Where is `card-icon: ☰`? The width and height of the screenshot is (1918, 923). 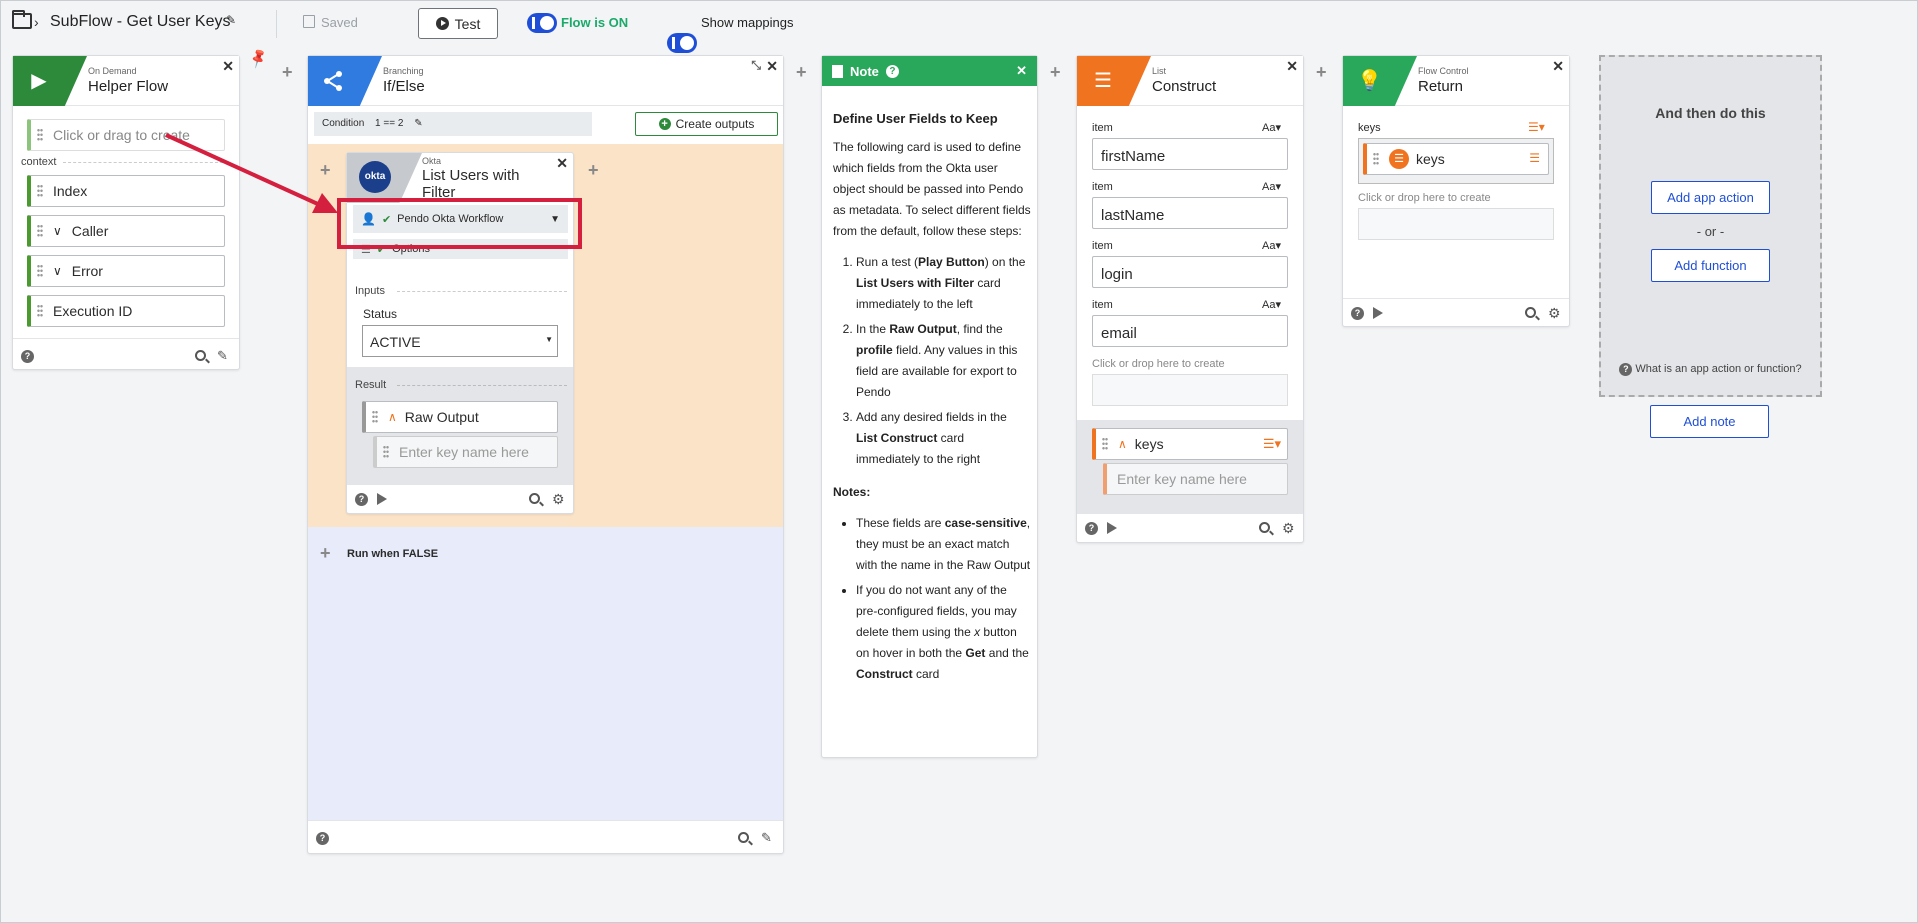
card-icon: ☰ is located at coordinates (1114, 81).